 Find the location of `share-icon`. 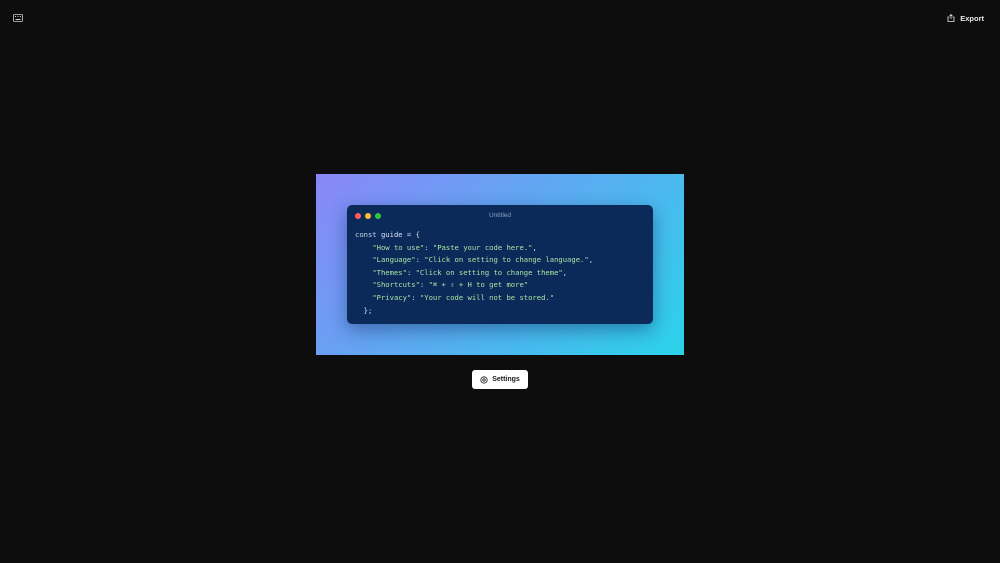

share-icon is located at coordinates (951, 18).